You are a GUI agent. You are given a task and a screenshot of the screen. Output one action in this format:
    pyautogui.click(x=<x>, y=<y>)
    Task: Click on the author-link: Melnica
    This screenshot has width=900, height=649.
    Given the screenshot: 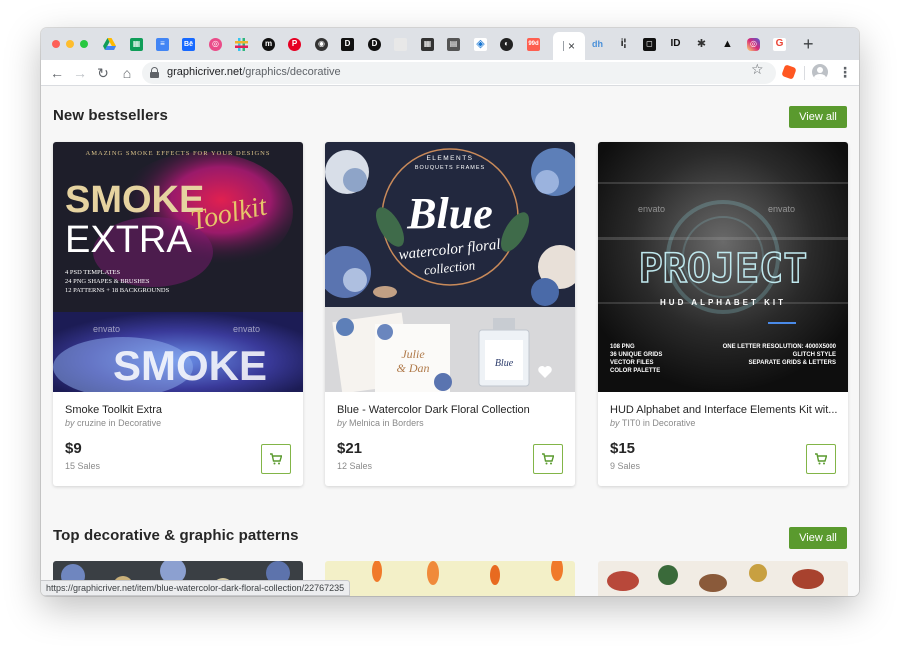 What is the action you would take?
    pyautogui.click(x=364, y=423)
    